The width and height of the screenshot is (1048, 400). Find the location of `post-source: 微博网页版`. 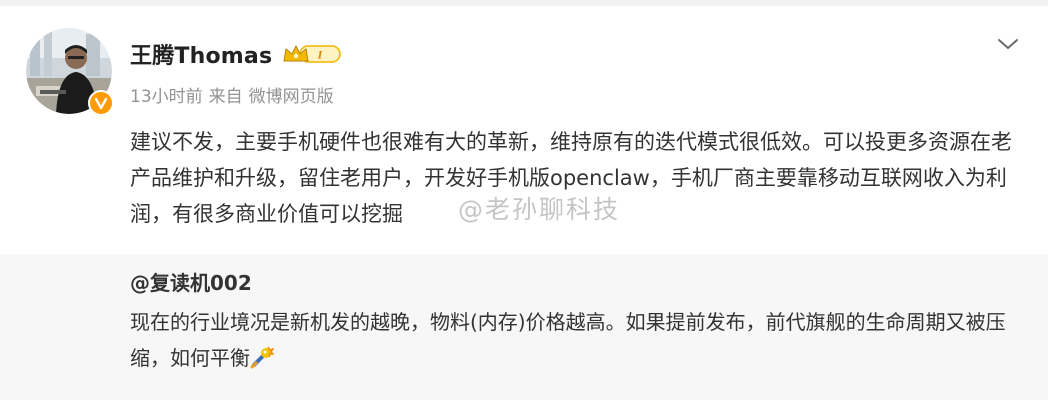

post-source: 微博网页版 is located at coordinates (291, 94).